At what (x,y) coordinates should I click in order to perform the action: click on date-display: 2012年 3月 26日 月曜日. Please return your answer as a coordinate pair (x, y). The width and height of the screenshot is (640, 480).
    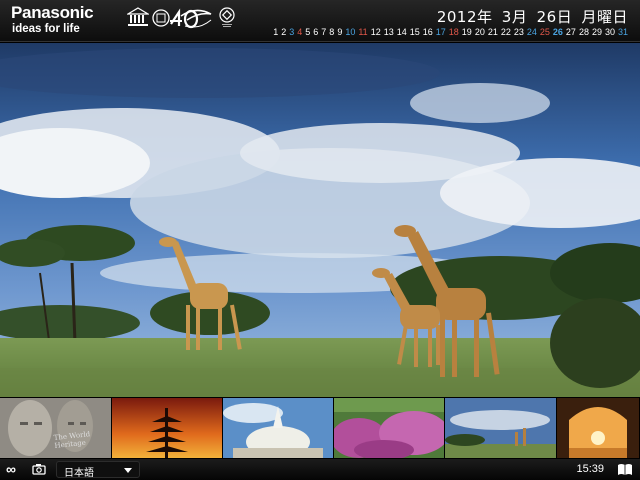
    Looking at the image, I should click on (530, 16).